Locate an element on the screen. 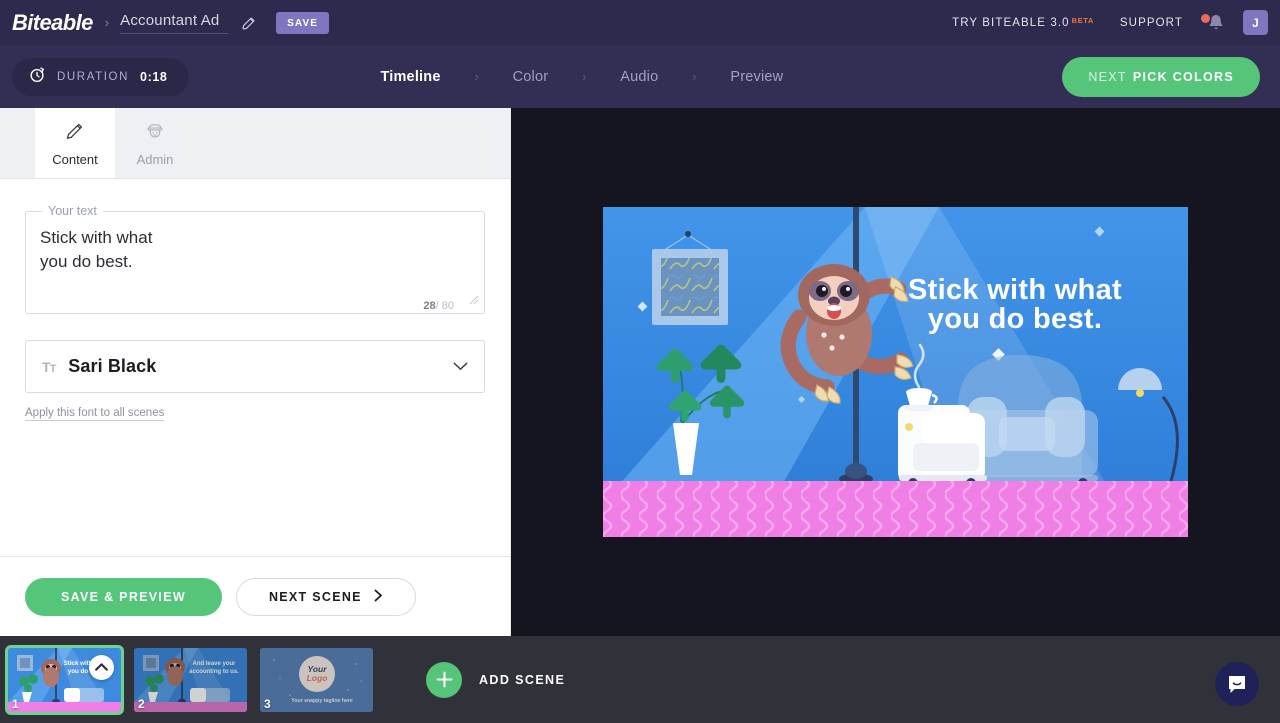  pick-colors-label: PICK COLORS is located at coordinates (1183, 76).